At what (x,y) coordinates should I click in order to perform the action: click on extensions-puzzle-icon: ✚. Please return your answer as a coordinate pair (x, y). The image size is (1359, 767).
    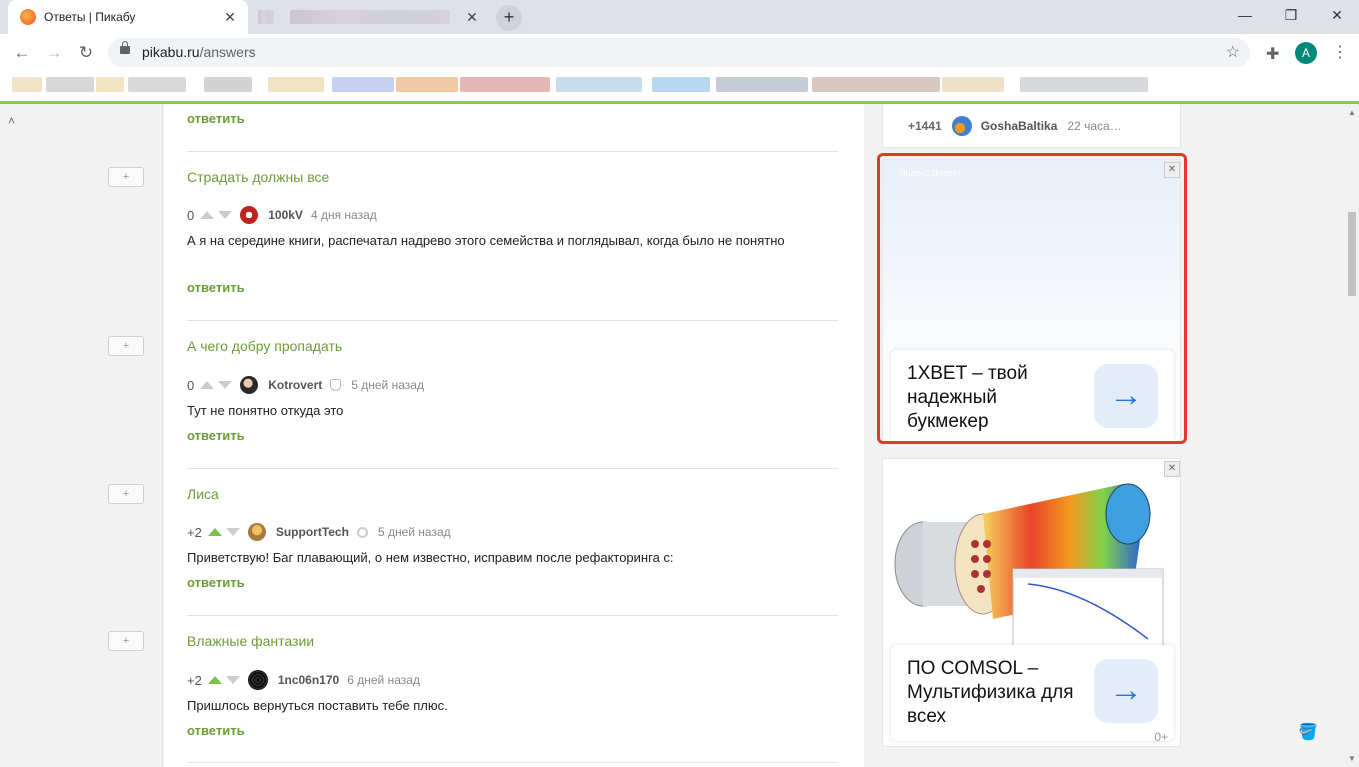
    Looking at the image, I should click on (1272, 54).